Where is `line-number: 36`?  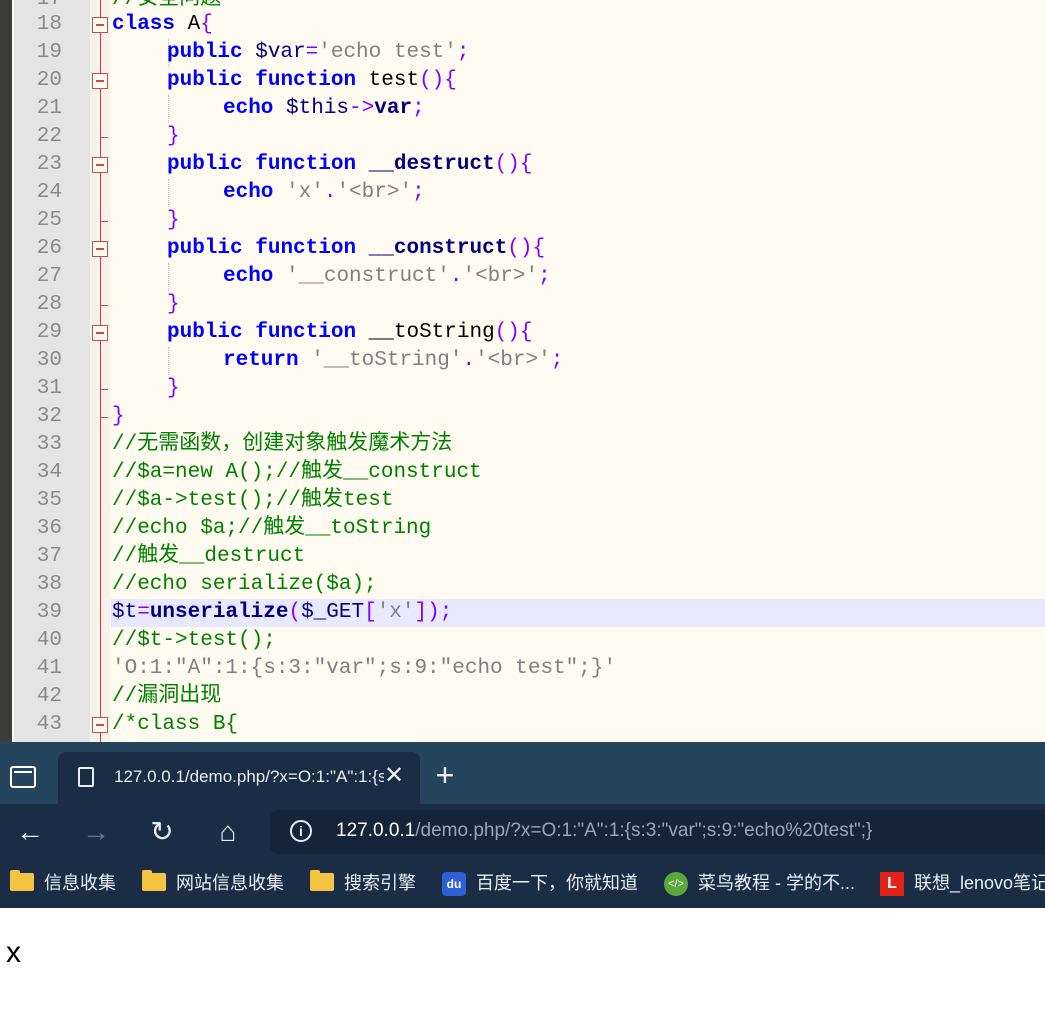
line-number: 36 is located at coordinates (49, 528).